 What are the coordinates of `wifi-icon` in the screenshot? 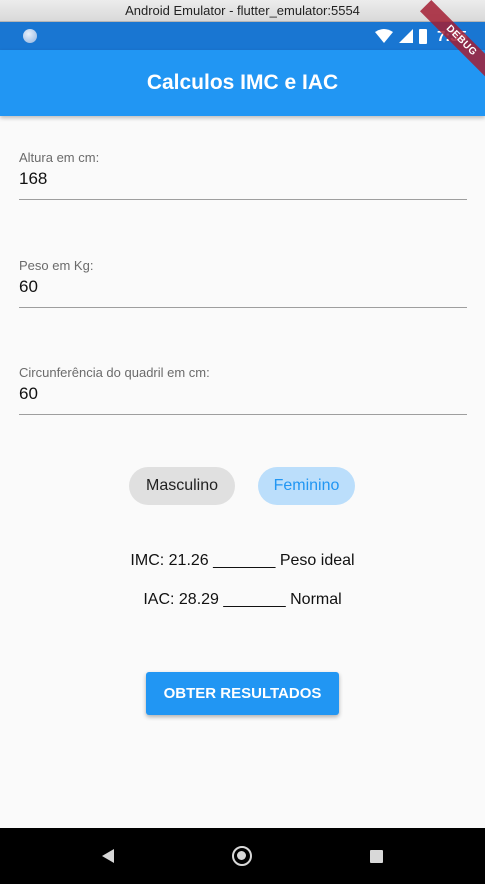 It's located at (383, 36).